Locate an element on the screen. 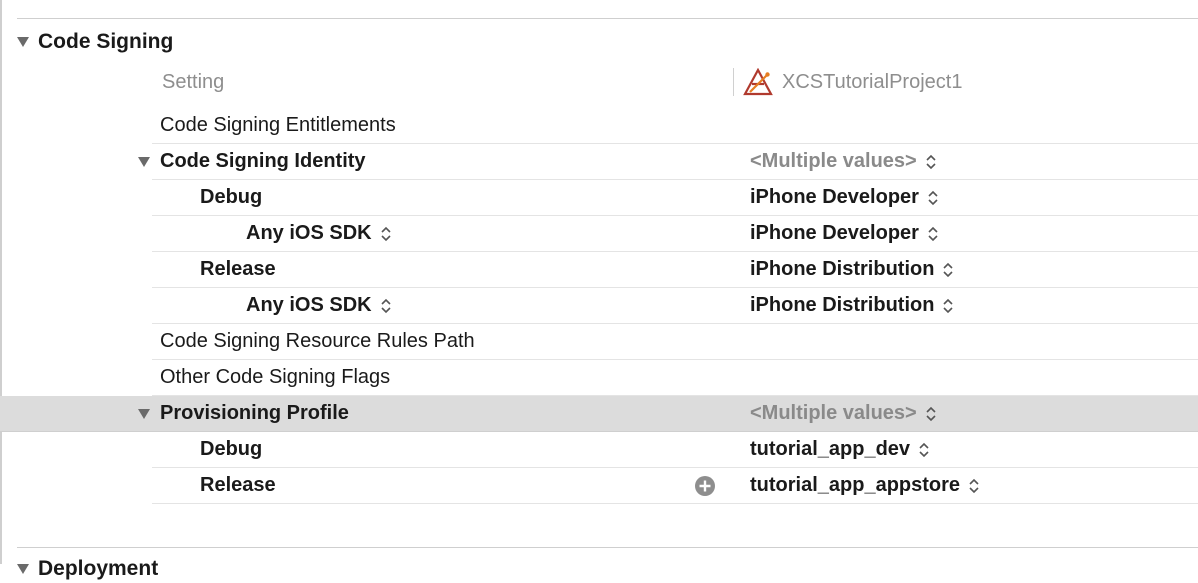 This screenshot has height=583, width=1198. setting-row-entitlements: Code Signing Entitlements is located at coordinates (675, 126).